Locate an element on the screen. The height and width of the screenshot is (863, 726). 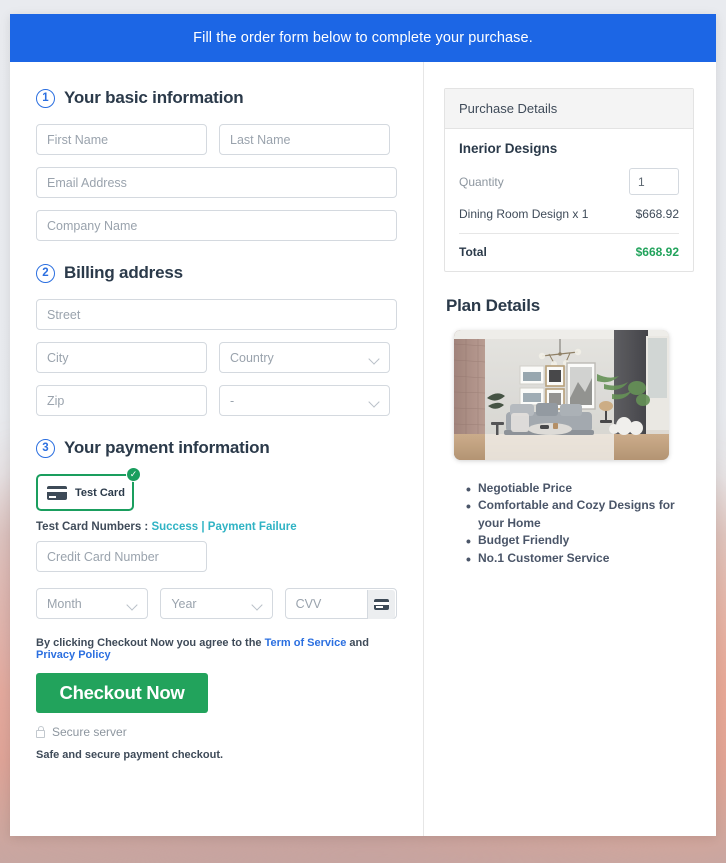
terms-and: and is located at coordinates (359, 643).